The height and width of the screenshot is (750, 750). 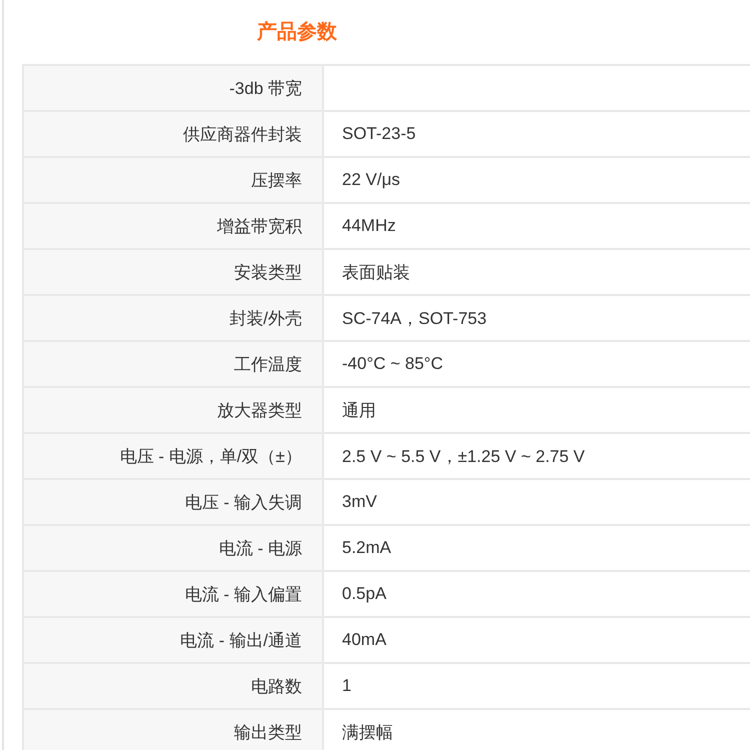 I want to click on parameter-label: 电流 - 输入偏置, so click(x=243, y=595).